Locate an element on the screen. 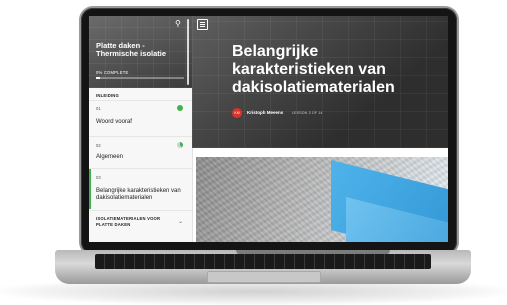 Image resolution: width=507 pixels, height=305 pixels. course-title: Platte daken - Thermische isolatie is located at coordinates (131, 49).